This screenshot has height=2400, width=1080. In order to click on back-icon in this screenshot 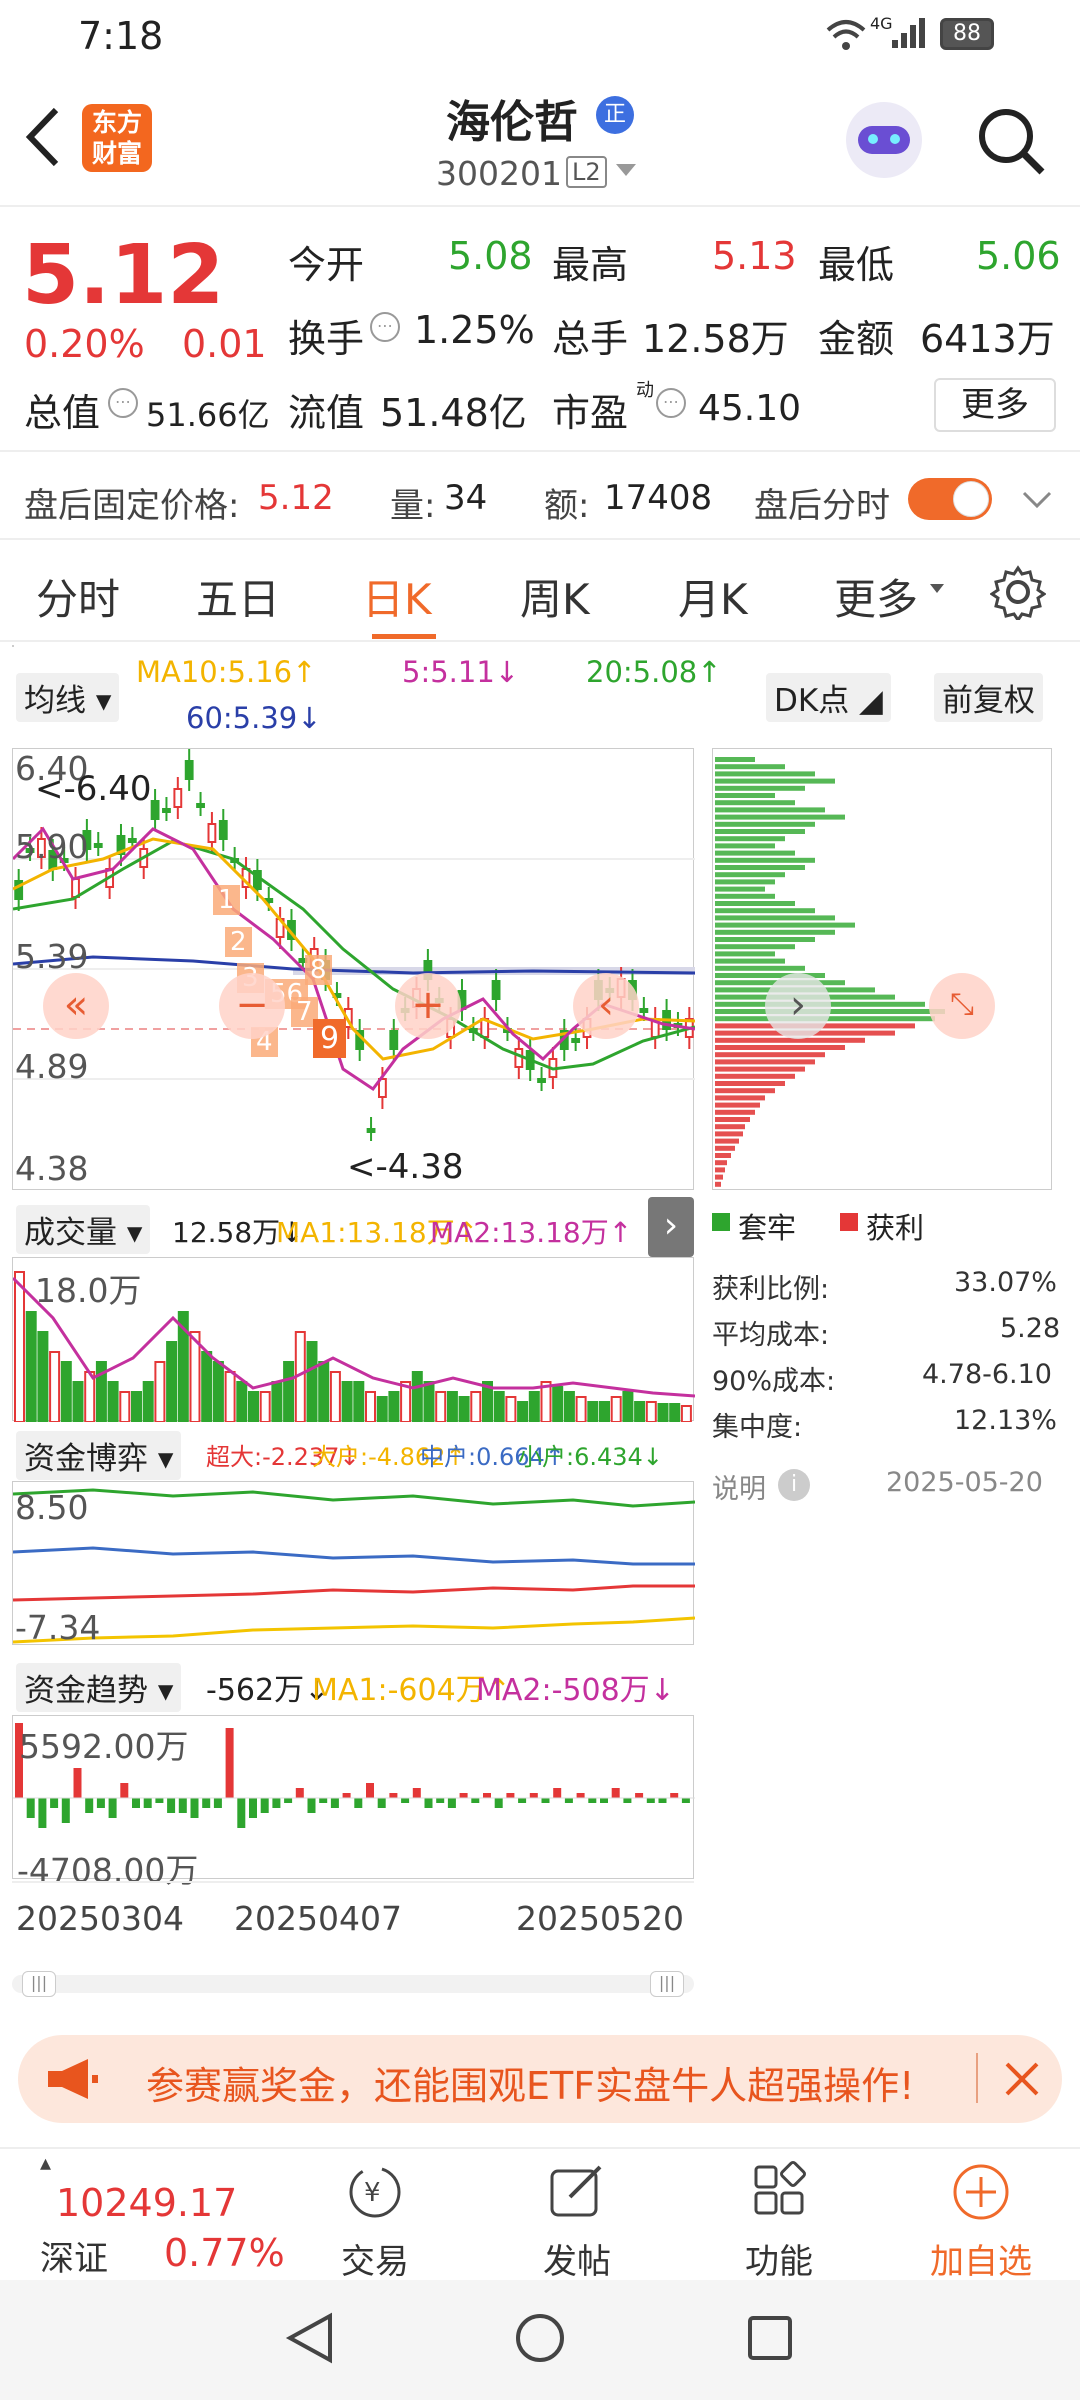, I will do `click(42, 137)`.